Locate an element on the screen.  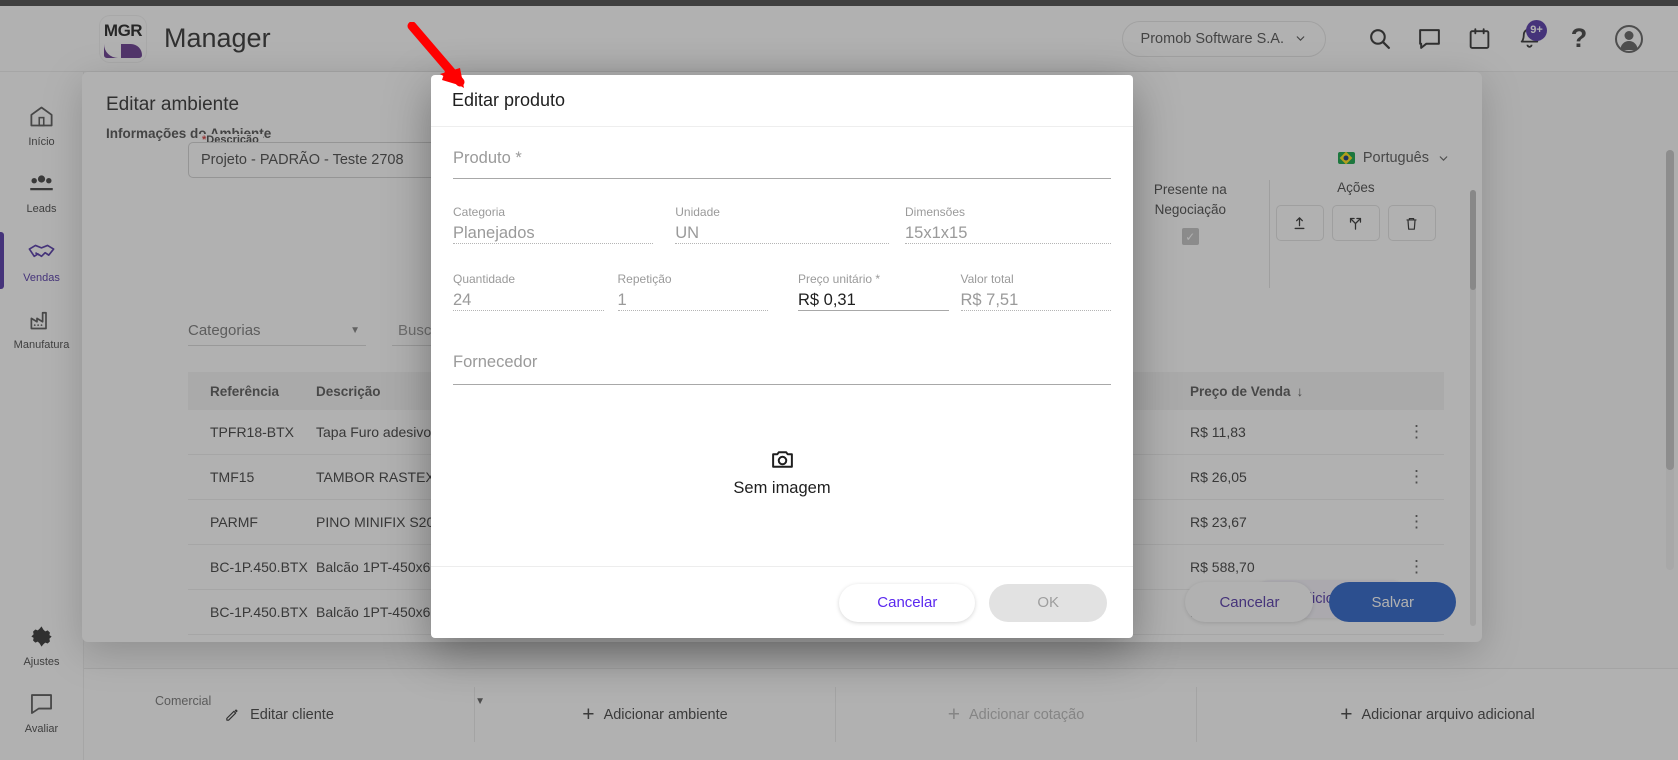
unidade-field: Unidade UN is located at coordinates (782, 224).